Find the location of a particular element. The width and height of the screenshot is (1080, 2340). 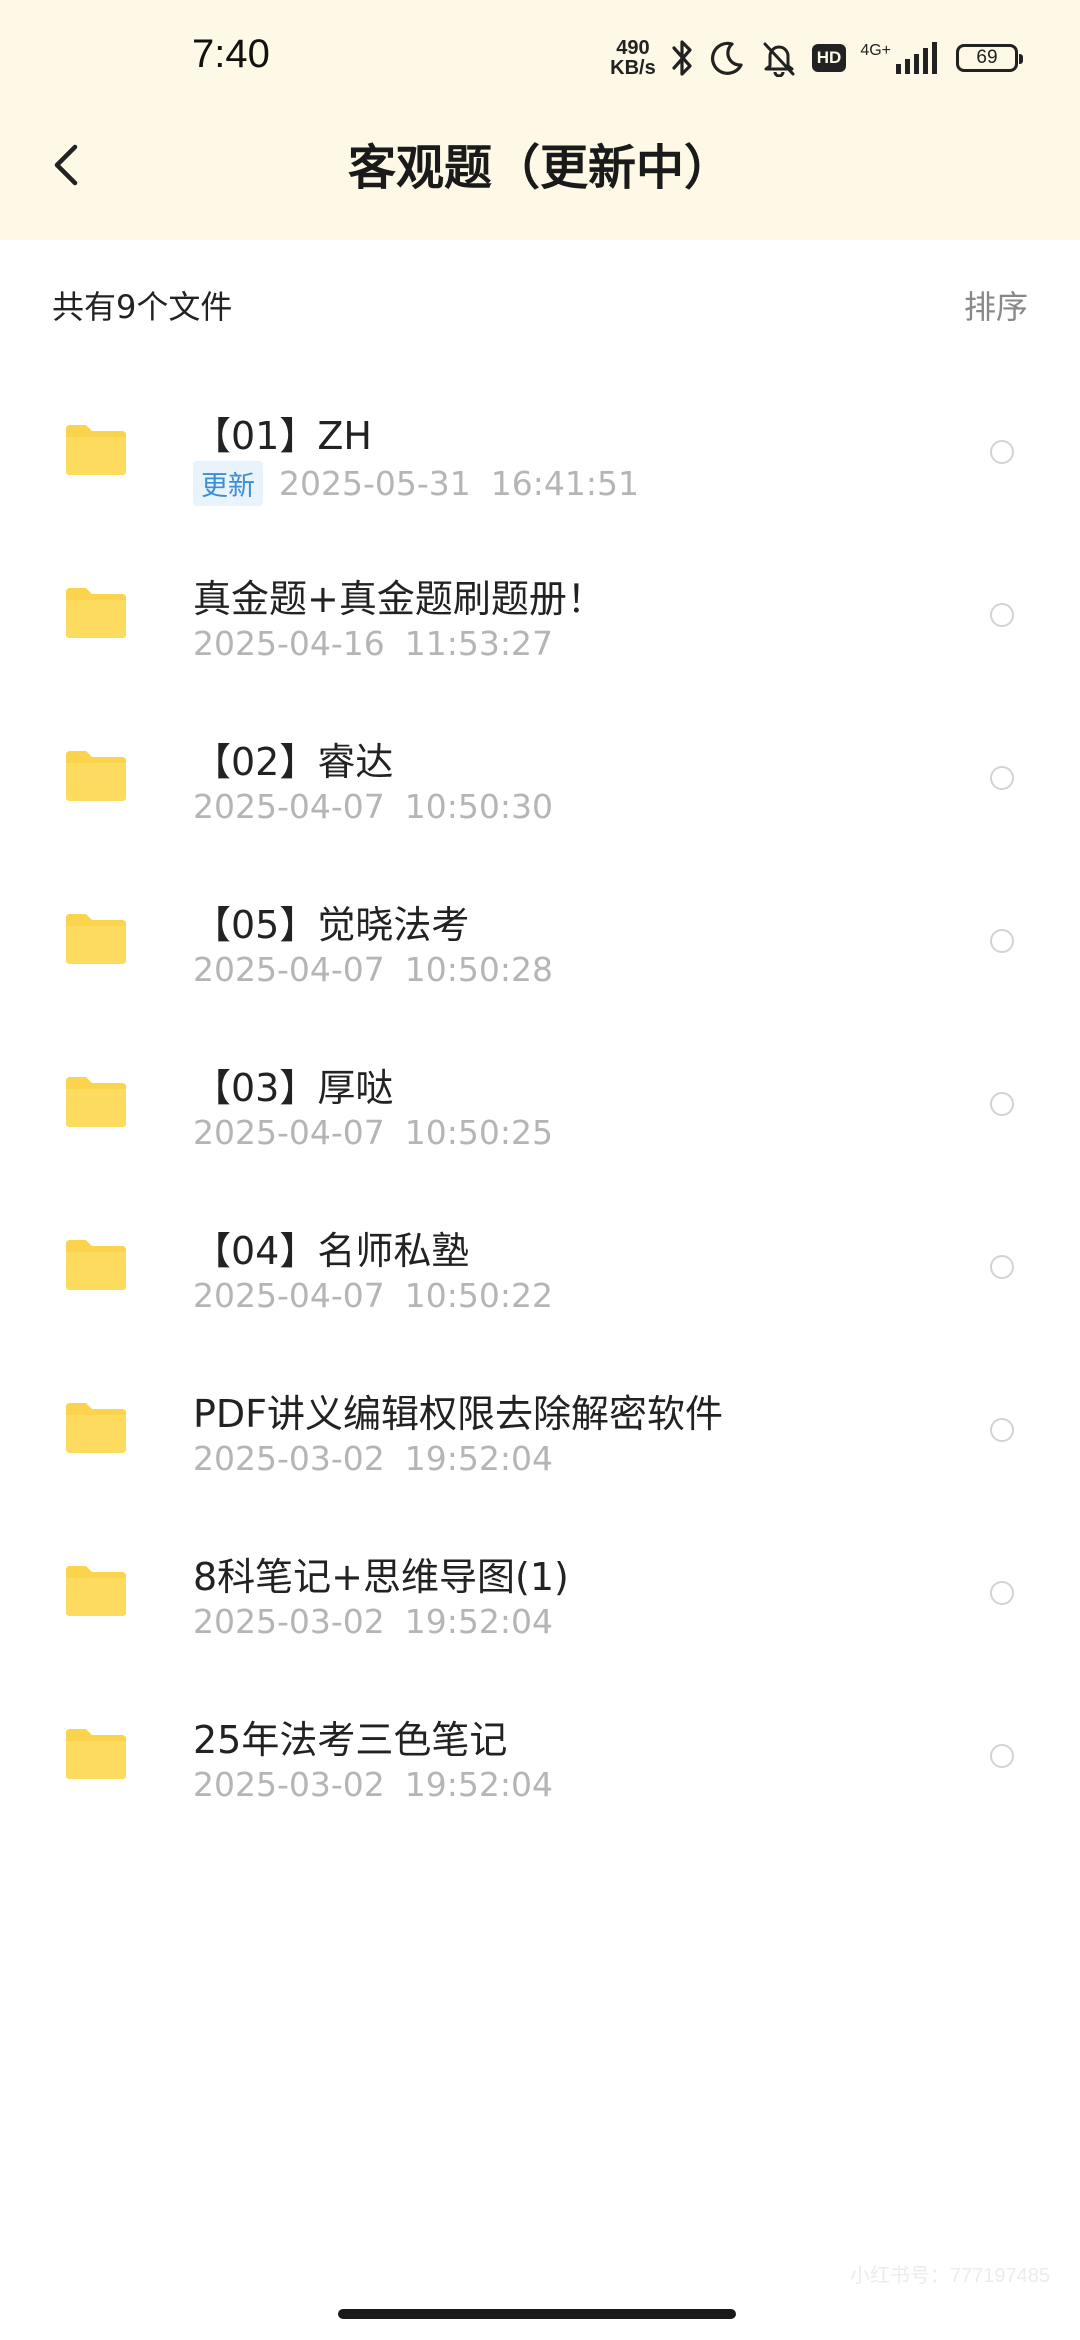

bell-off-icon is located at coordinates (779, 58).